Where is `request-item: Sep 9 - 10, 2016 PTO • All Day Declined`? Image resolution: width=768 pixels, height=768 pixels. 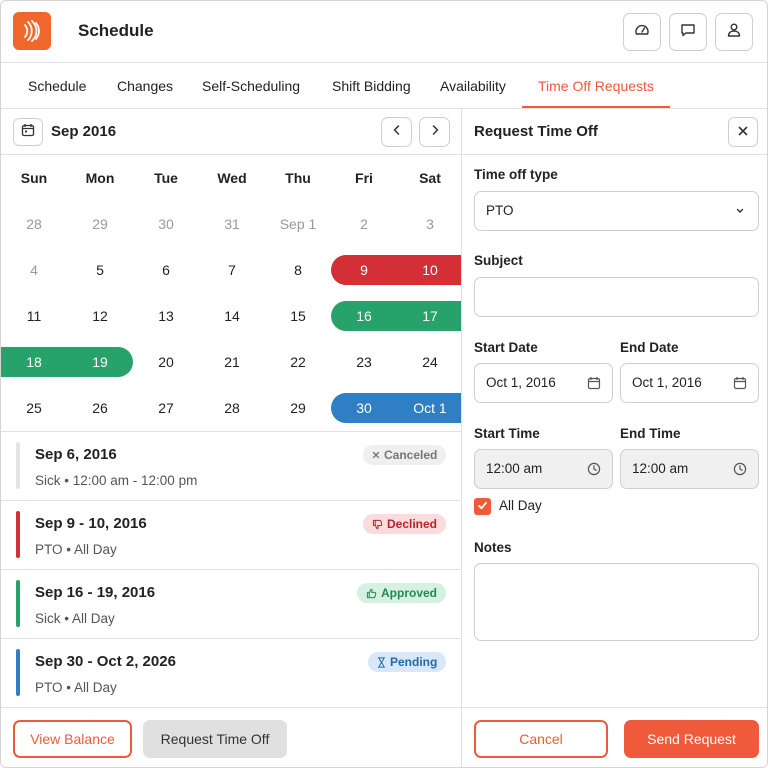
request-item: Sep 9 - 10, 2016 PTO • All Day Declined is located at coordinates (231, 535).